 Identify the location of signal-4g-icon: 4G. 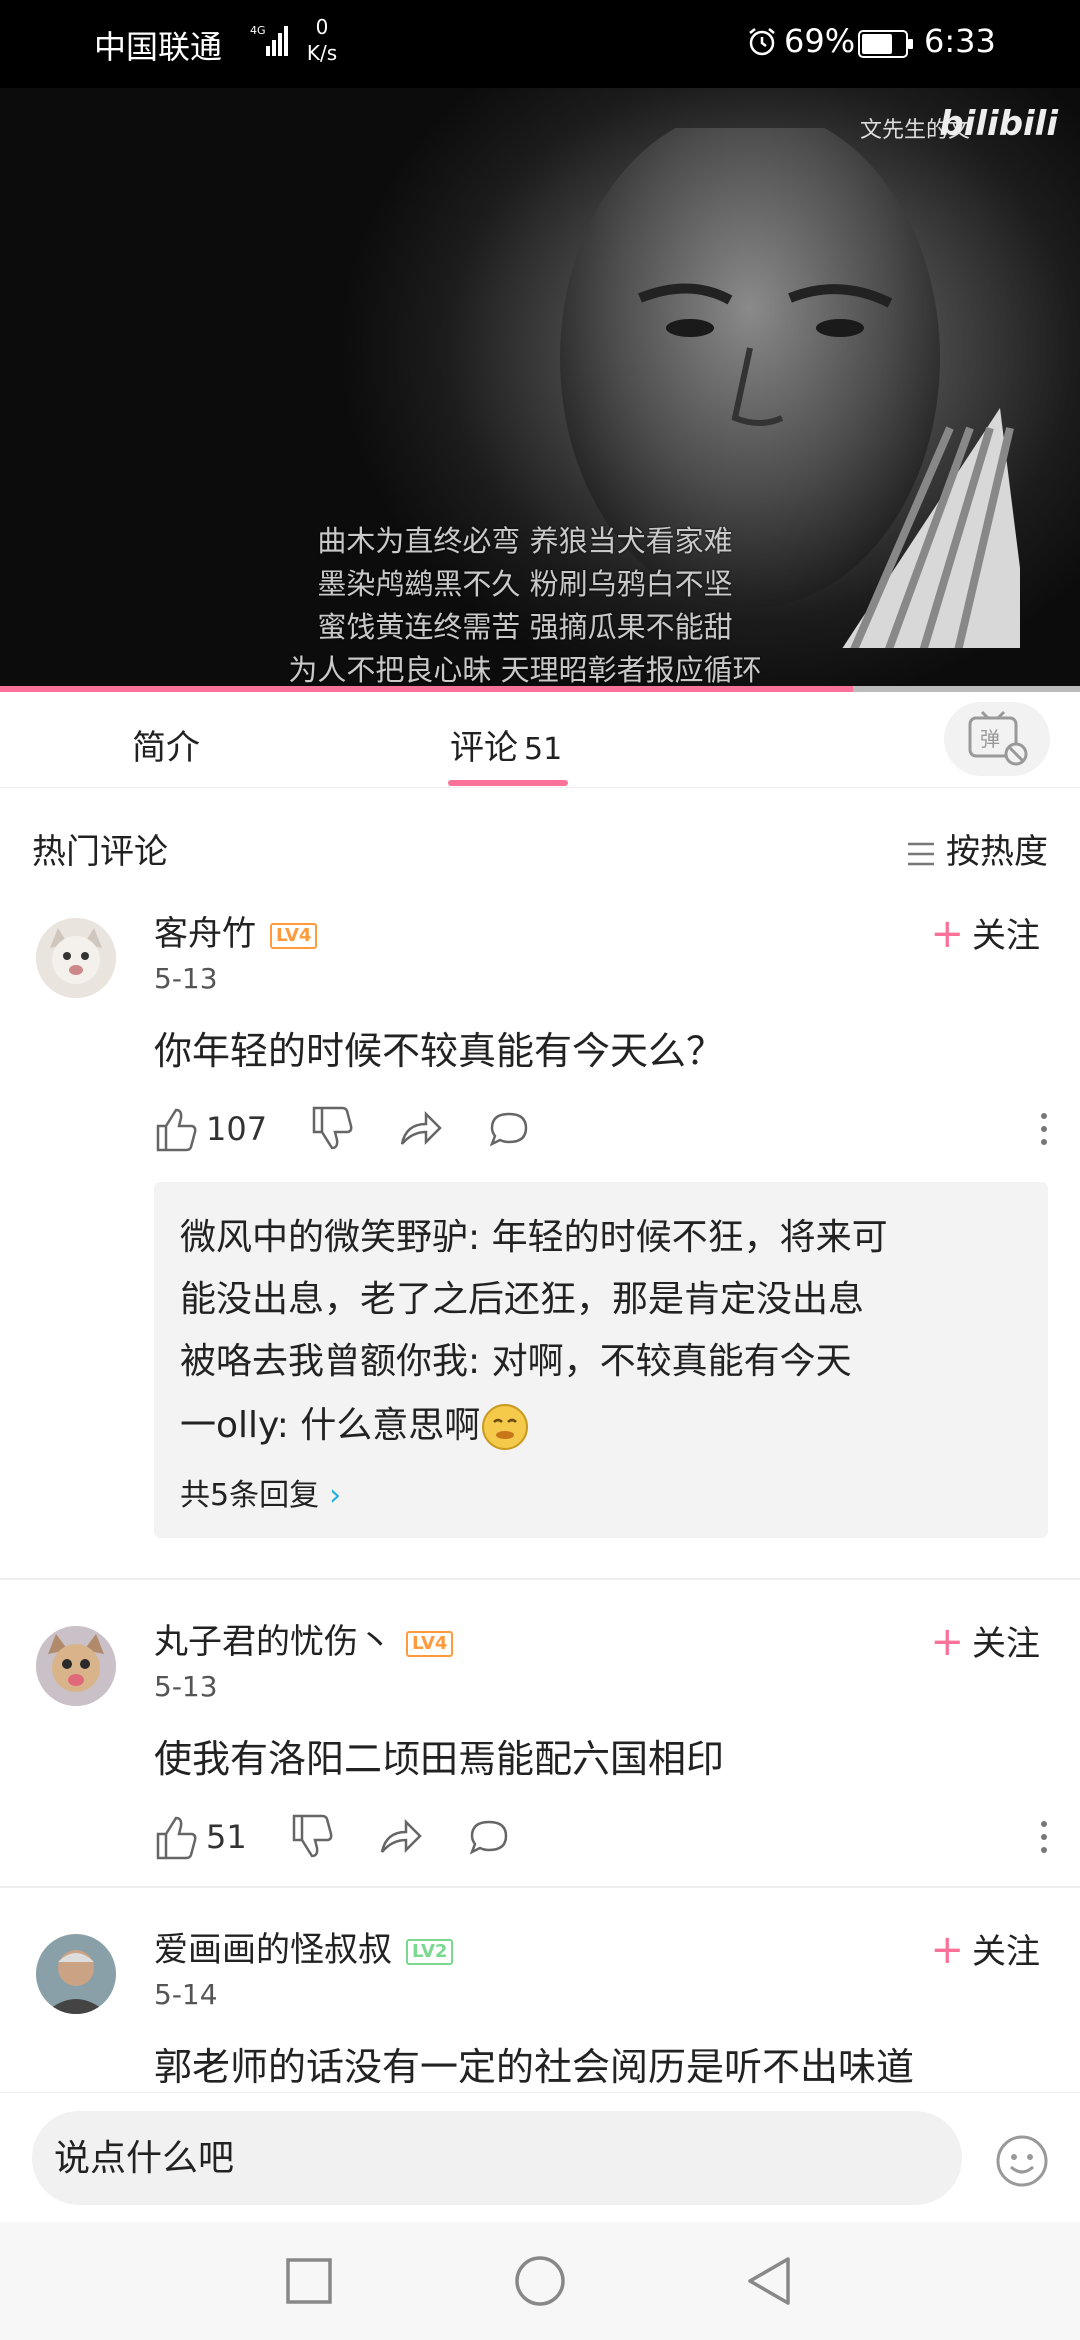
(269, 40).